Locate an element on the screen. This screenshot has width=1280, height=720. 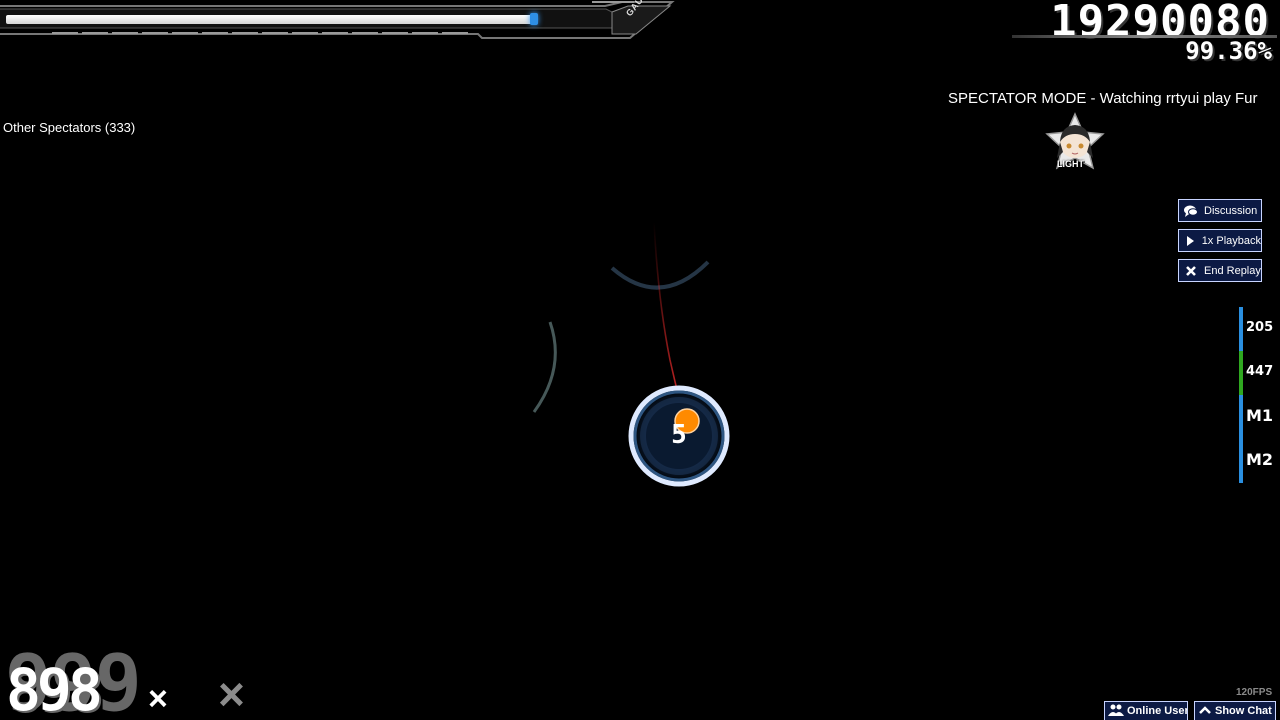
show-chat-label: Show Chat is located at coordinates (1243, 711).